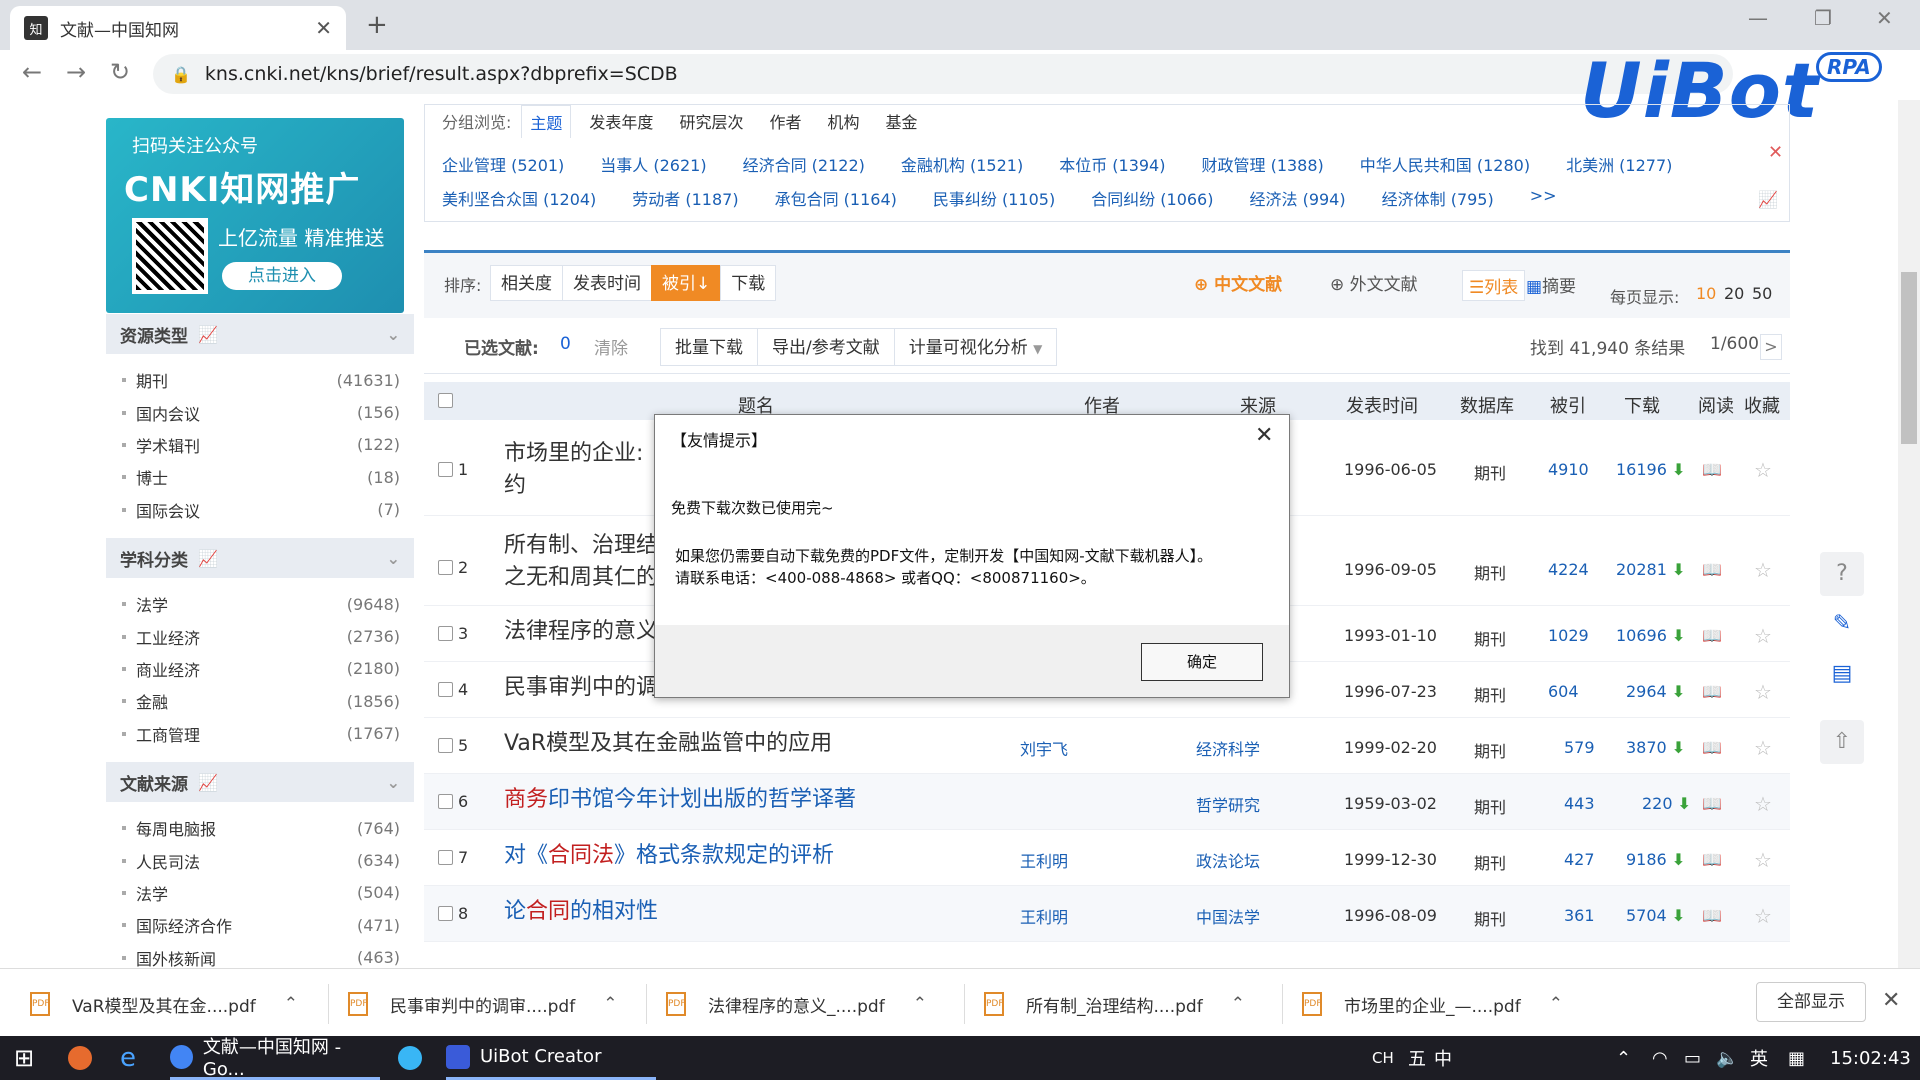 This screenshot has width=1920, height=1080. What do you see at coordinates (804, 164) in the screenshot?
I see `topic-link: 经济合同 (2122)` at bounding box center [804, 164].